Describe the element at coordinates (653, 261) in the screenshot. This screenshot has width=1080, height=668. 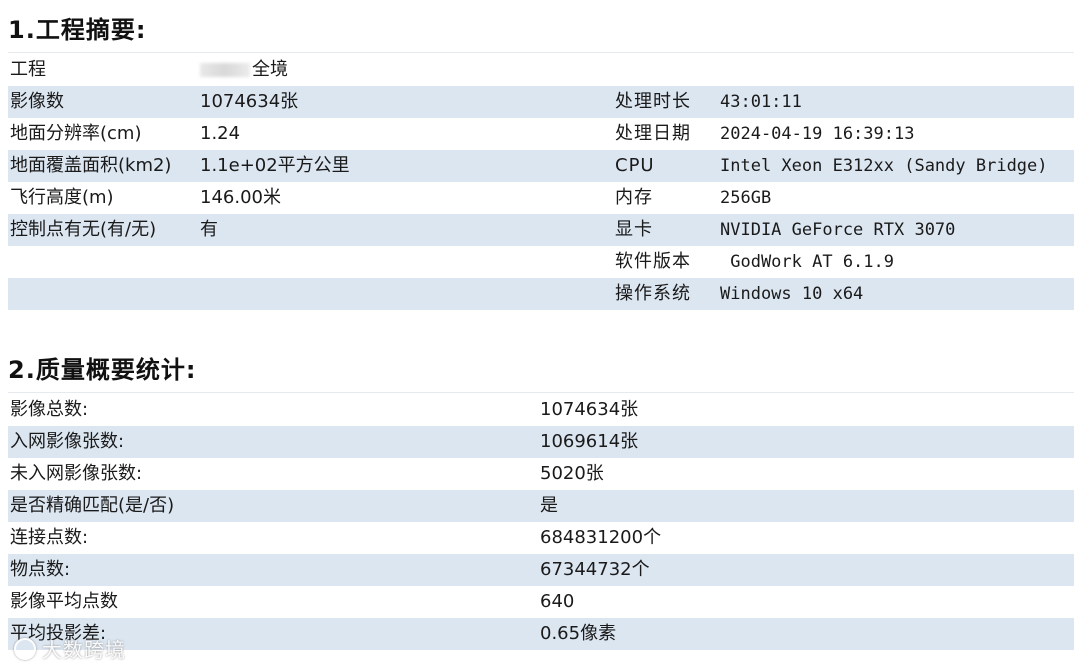
I see `row-label-right: 软件版本` at that location.